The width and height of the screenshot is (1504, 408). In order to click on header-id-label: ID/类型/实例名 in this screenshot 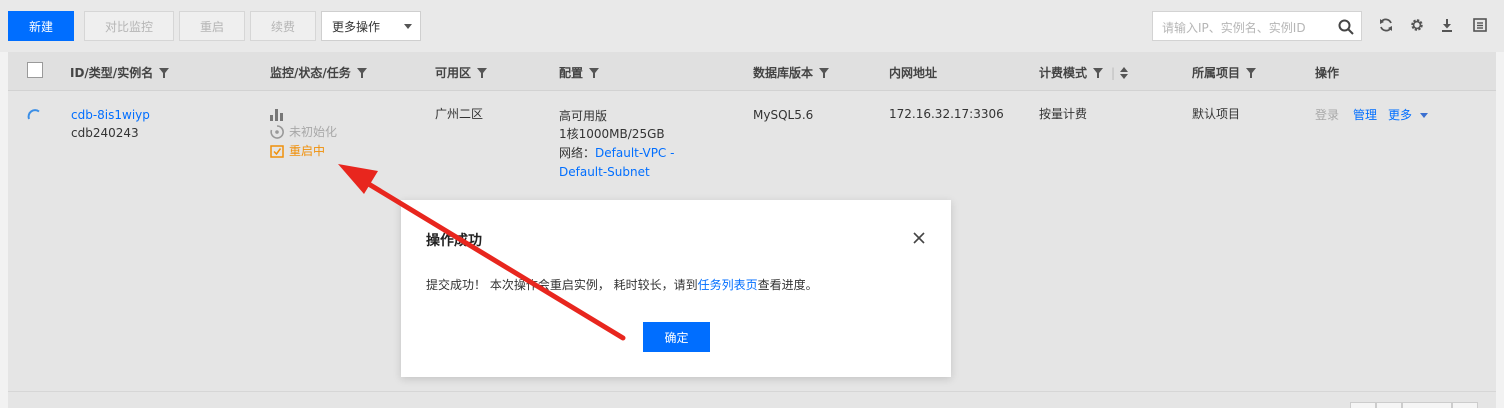, I will do `click(112, 73)`.